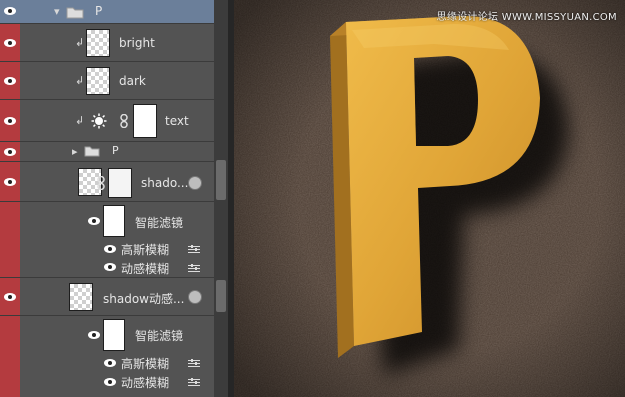 The width and height of the screenshot is (625, 397). Describe the element at coordinates (221, 296) in the screenshot. I see `scrollbar-thumb-secondary` at that location.